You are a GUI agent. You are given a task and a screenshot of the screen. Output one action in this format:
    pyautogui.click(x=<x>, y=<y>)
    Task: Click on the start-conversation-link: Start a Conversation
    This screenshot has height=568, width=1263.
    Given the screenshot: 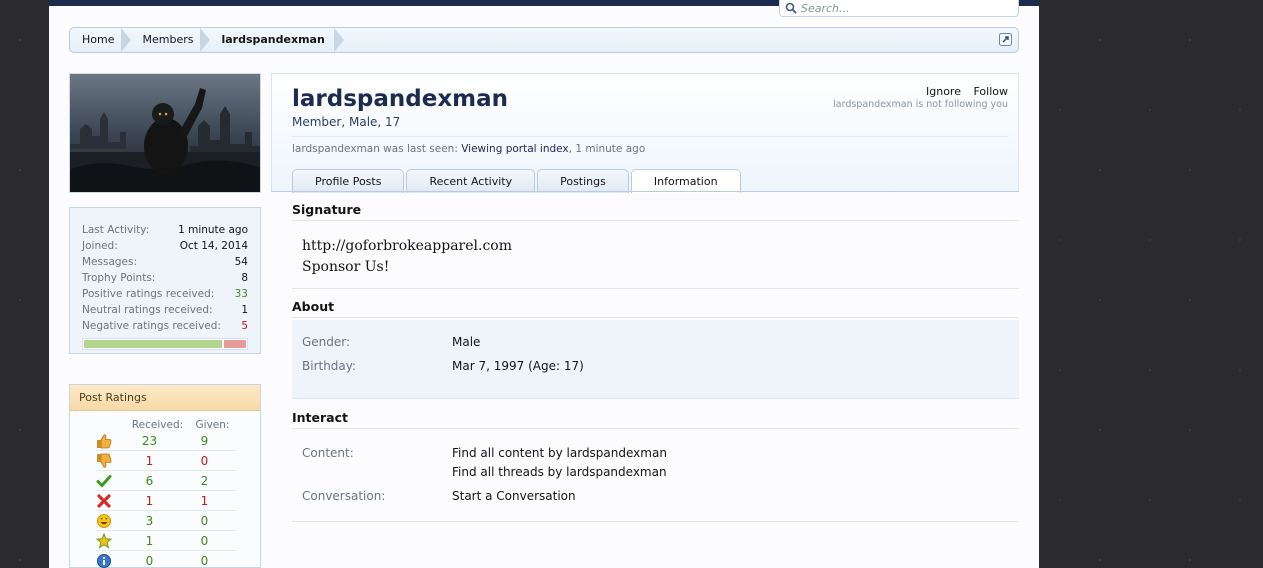 What is the action you would take?
    pyautogui.click(x=514, y=496)
    